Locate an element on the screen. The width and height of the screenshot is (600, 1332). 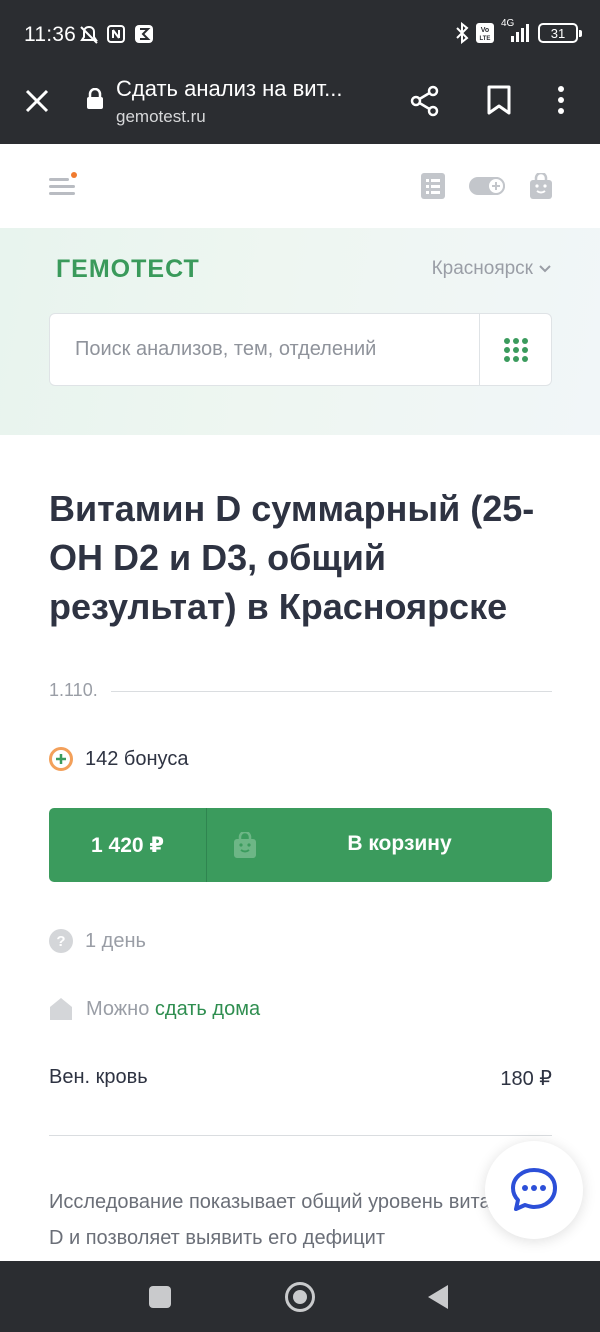
city-name: Красноярск is located at coordinates (482, 268).